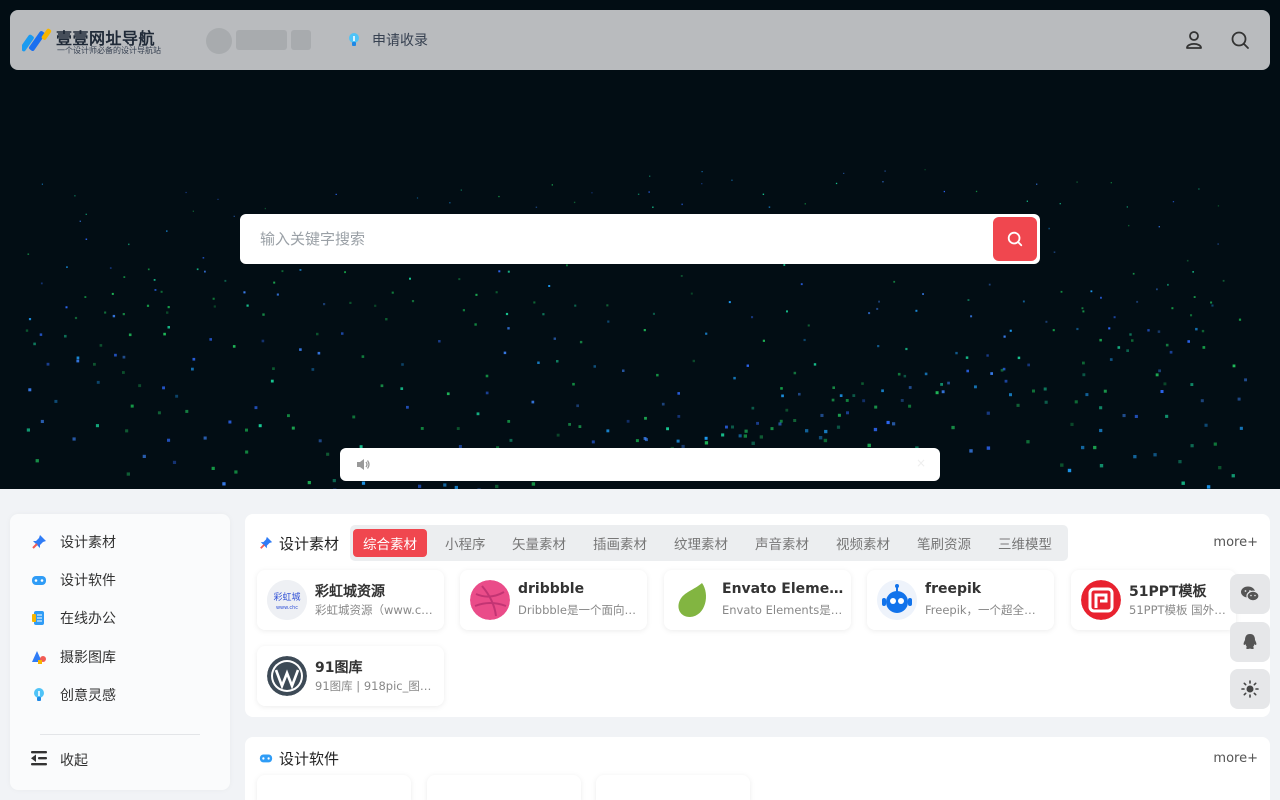 Image resolution: width=1280 pixels, height=800 pixels. What do you see at coordinates (944, 543) in the screenshot?
I see `tab-brushes: 笔刷资源` at bounding box center [944, 543].